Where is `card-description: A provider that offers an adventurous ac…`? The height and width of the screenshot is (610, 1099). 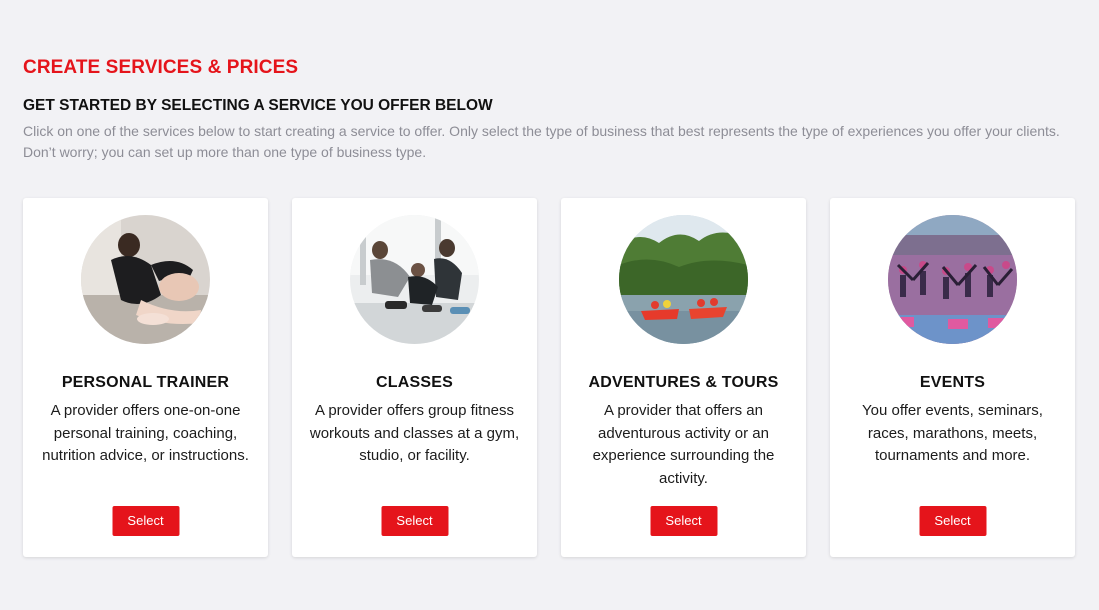
card-description: A provider that offers an adventurous ac… is located at coordinates (683, 444).